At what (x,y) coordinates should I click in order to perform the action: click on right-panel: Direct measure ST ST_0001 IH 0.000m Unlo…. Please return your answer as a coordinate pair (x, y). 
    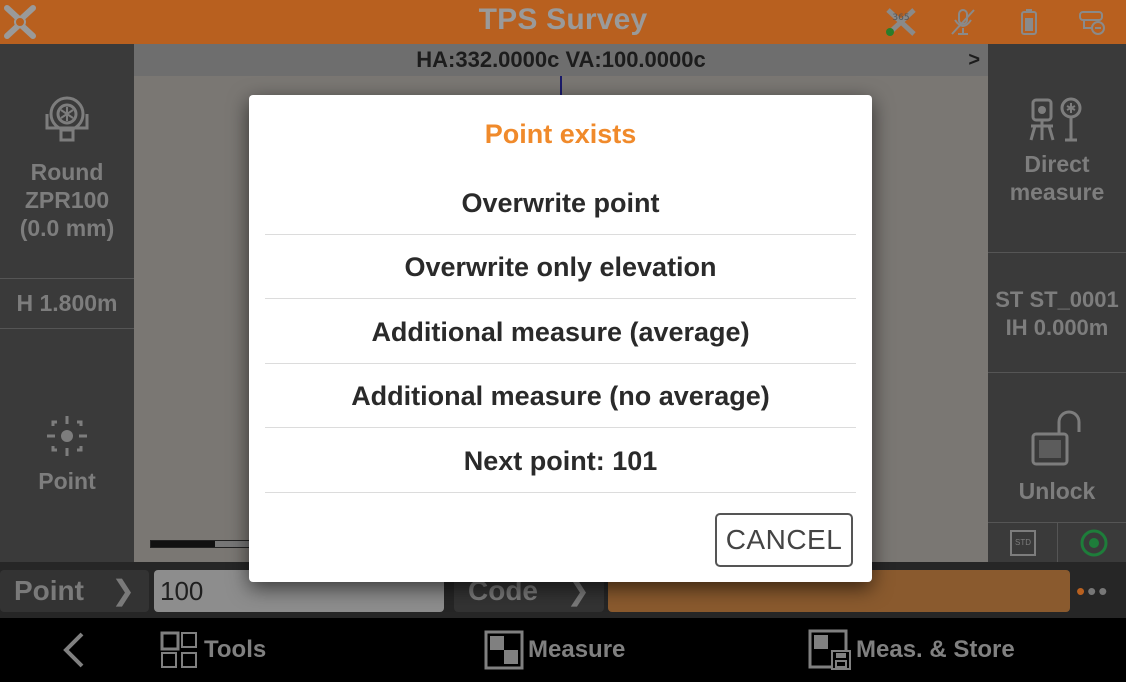
    Looking at the image, I should click on (1057, 303).